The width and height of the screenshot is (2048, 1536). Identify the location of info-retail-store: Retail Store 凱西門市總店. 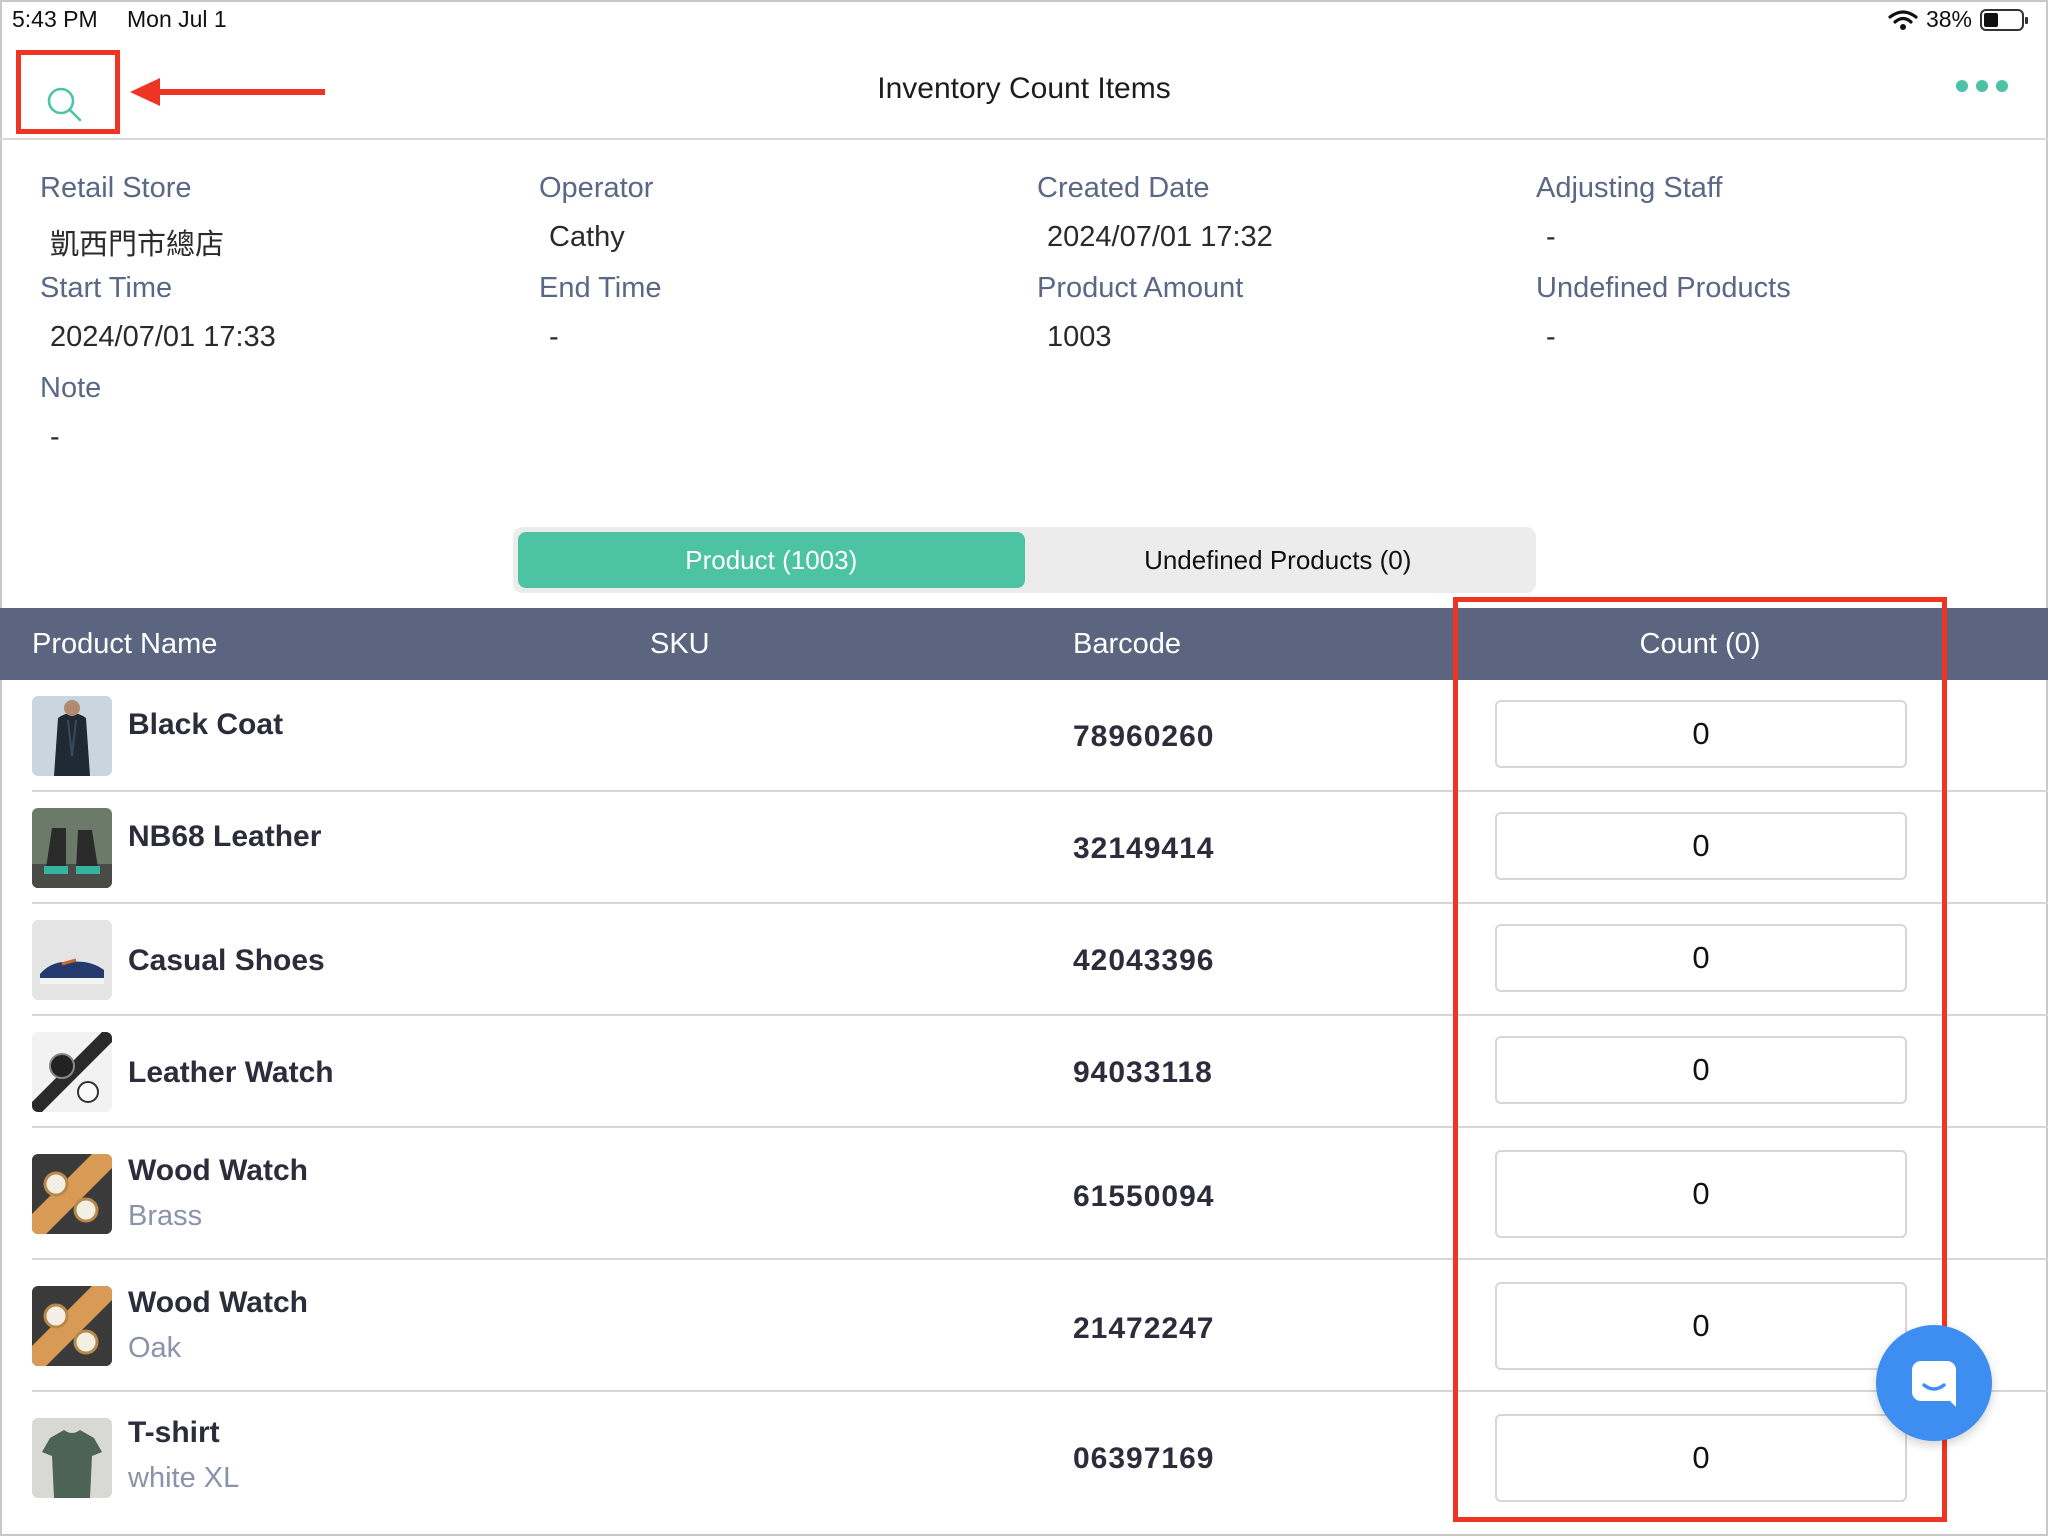
(132, 217).